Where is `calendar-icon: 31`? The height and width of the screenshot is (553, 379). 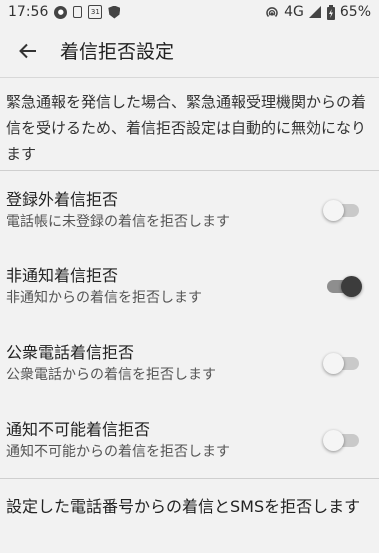
calendar-icon: 31 is located at coordinates (95, 12).